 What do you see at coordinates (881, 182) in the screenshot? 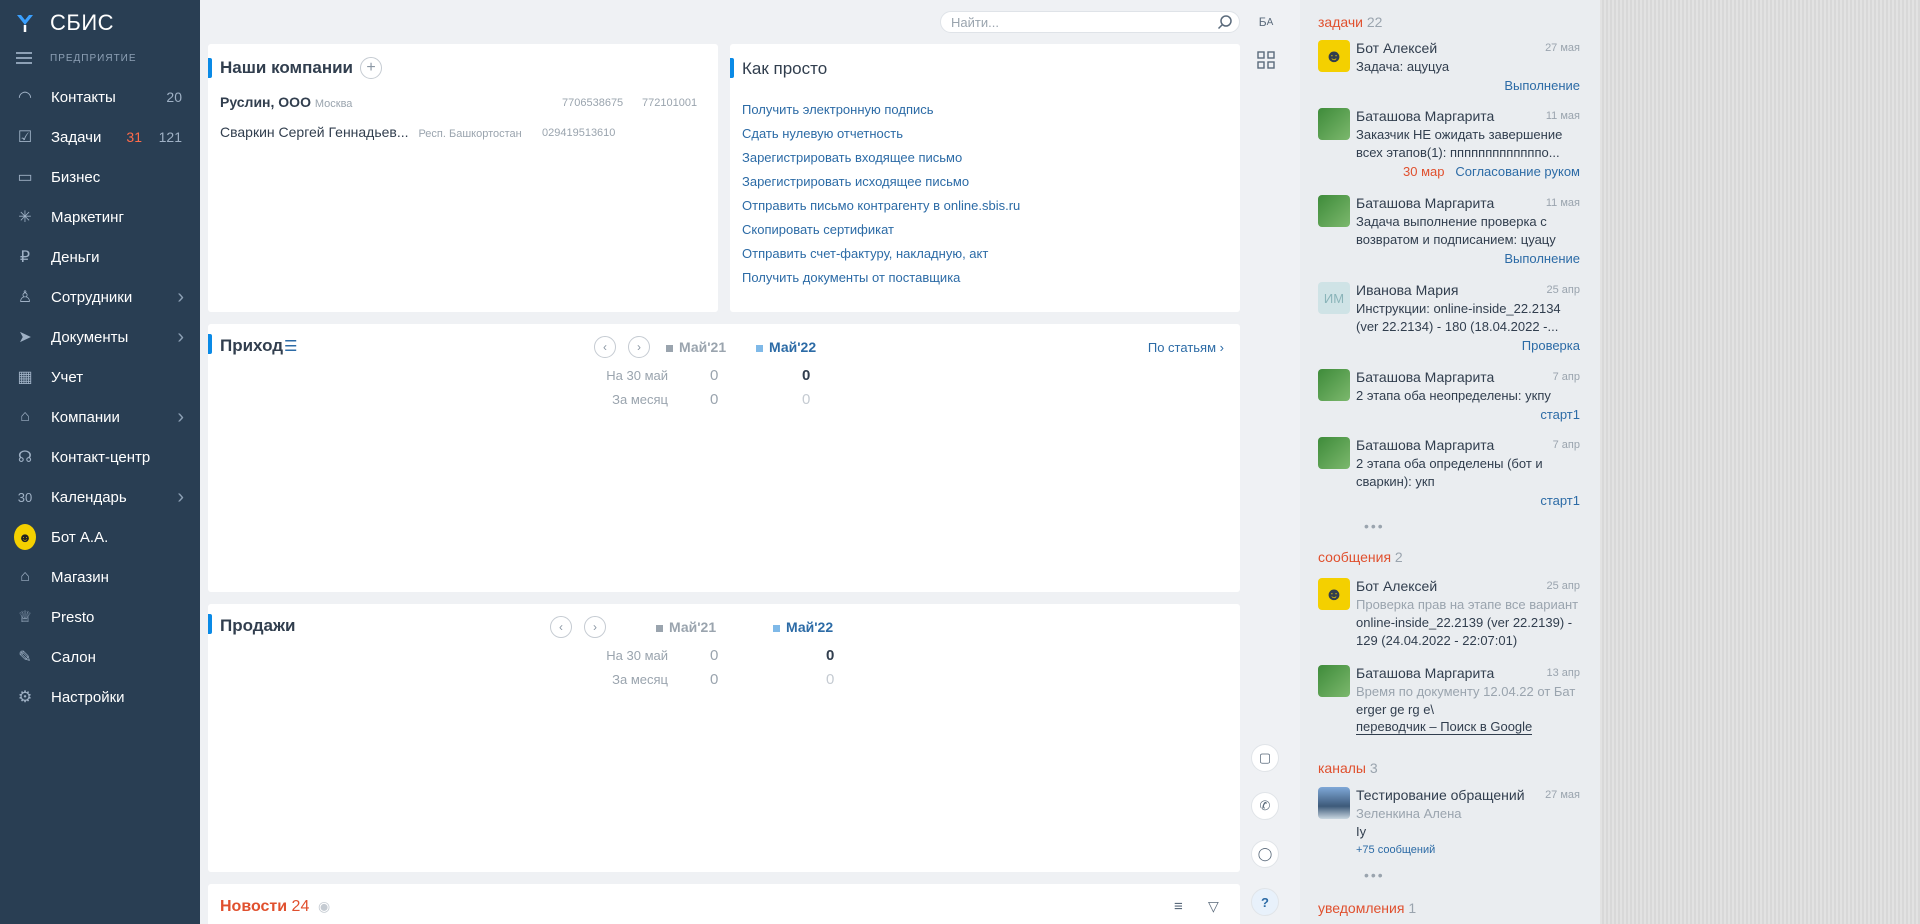
I see `howto-link: Зарегистрировать исходящее письмо` at bounding box center [881, 182].